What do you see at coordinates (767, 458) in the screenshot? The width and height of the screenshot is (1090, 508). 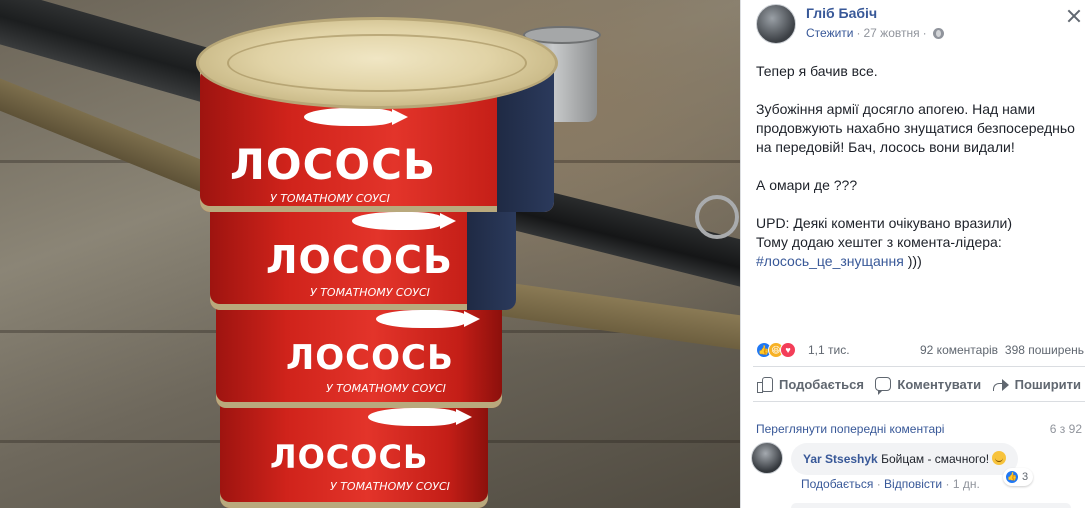 I see `commenter-avatar` at bounding box center [767, 458].